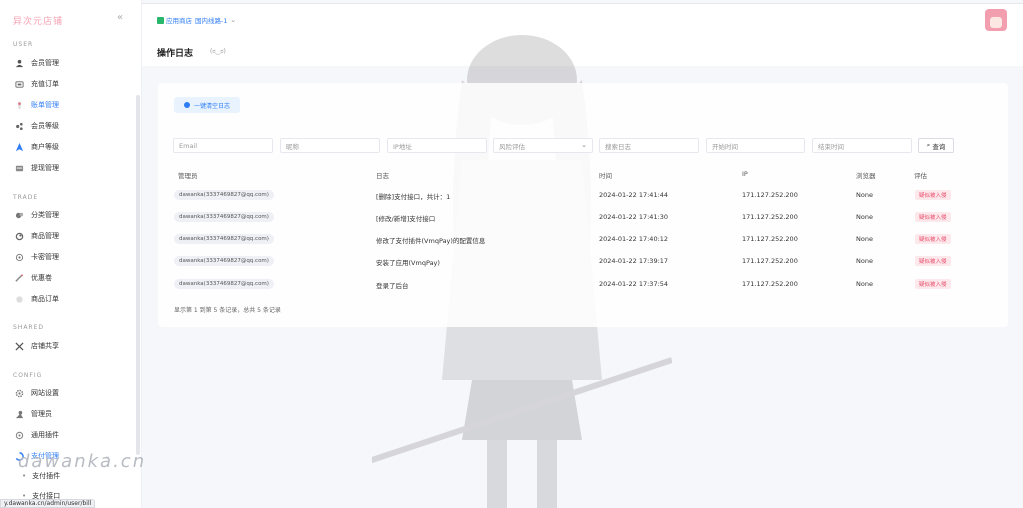 This screenshot has height=508, width=1023. I want to click on column-header-ip: IP, so click(745, 174).